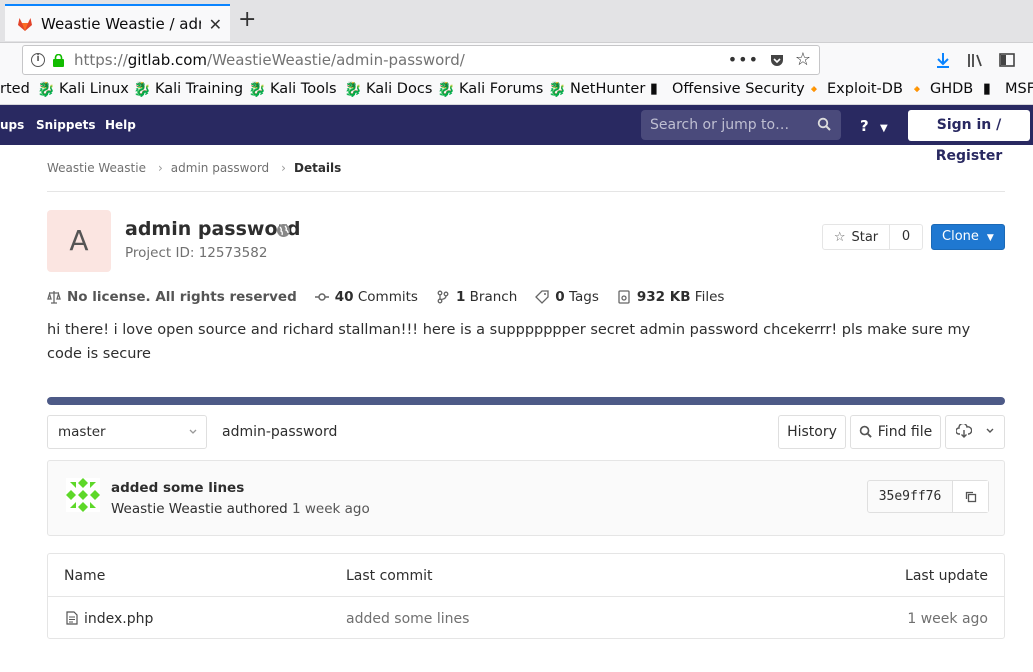  I want to click on bookmark-item: ▮ Offensive Security, so click(727, 89).